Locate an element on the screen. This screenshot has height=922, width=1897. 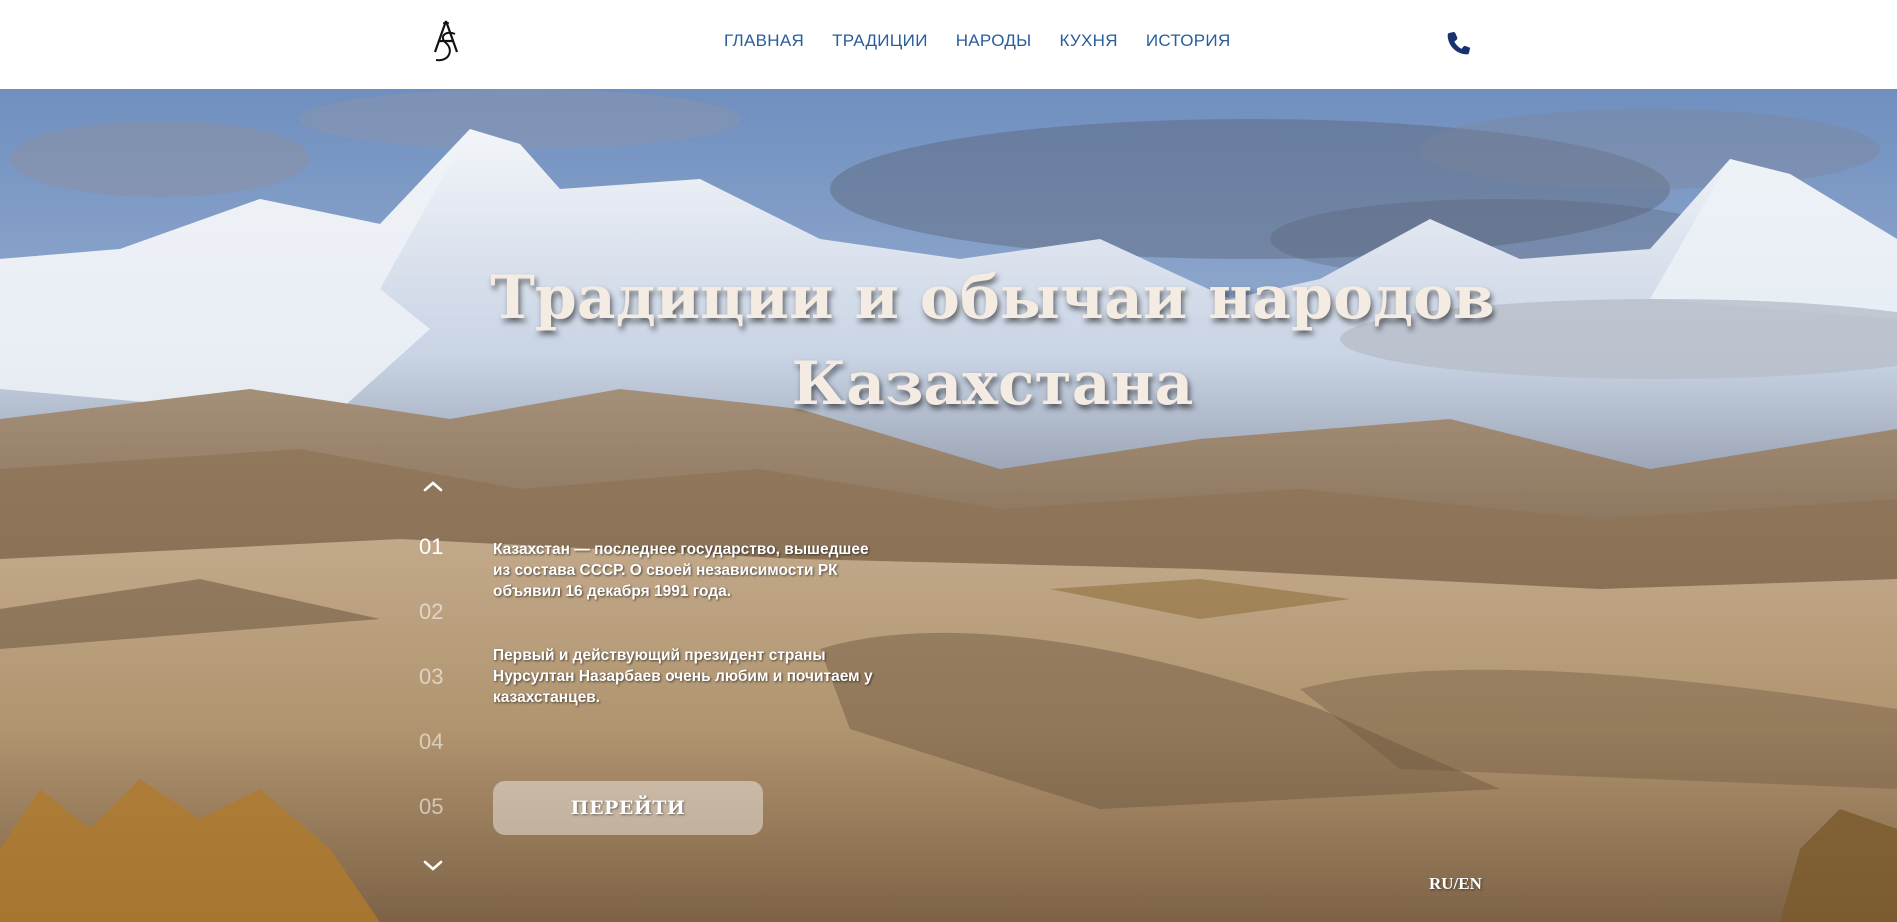
chevron-up-icon is located at coordinates (433, 486).